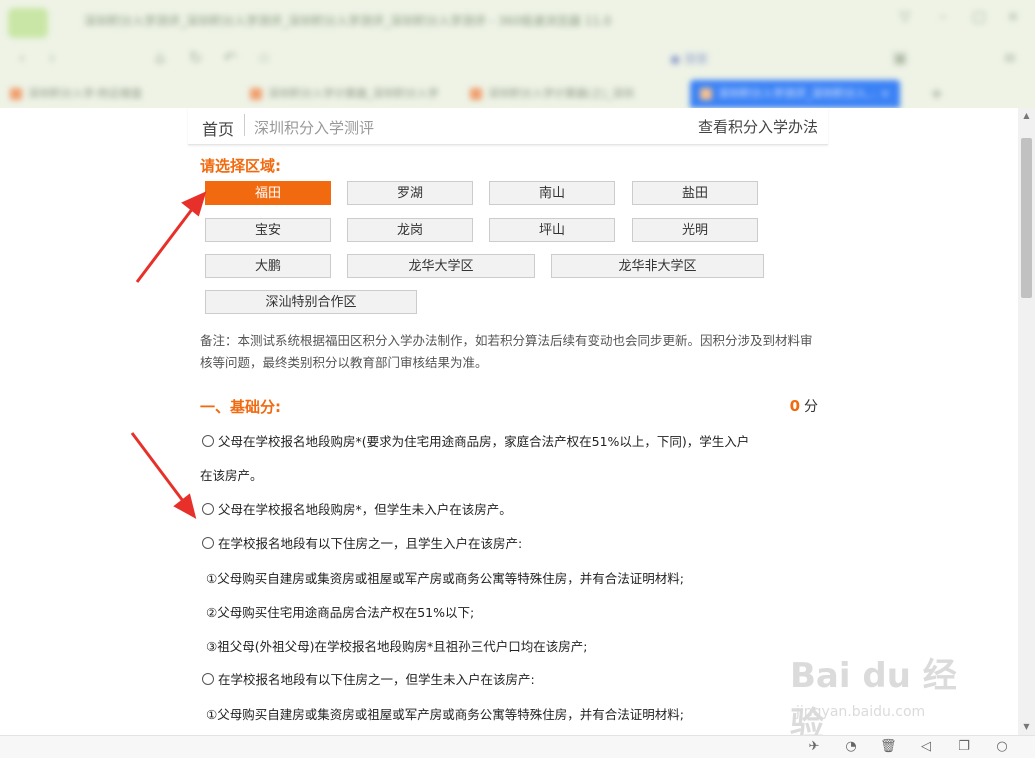  What do you see at coordinates (873, 700) in the screenshot?
I see `watermark-brand: Bai du 经验` at bounding box center [873, 700].